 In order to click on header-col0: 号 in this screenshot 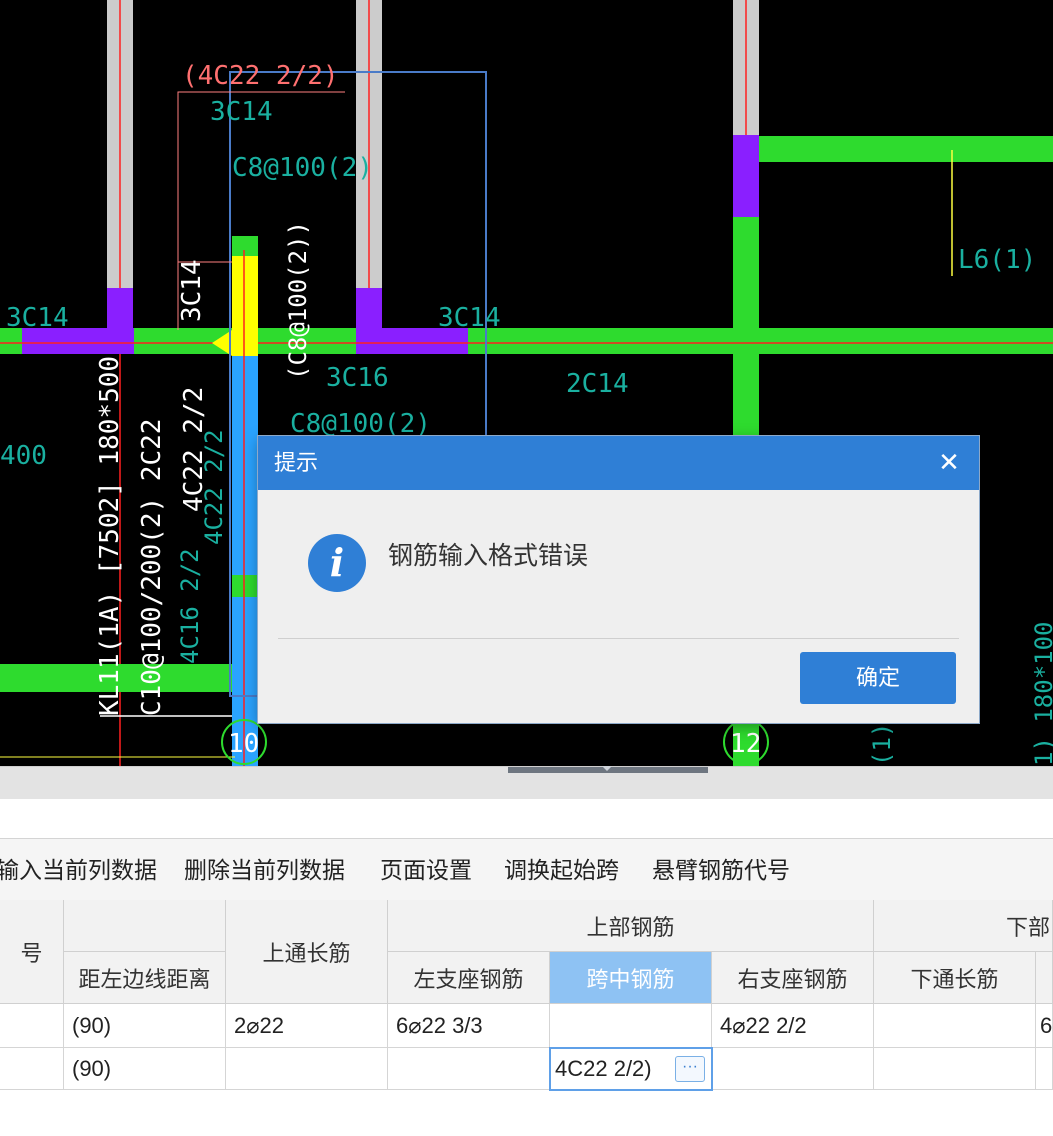, I will do `click(32, 952)`.